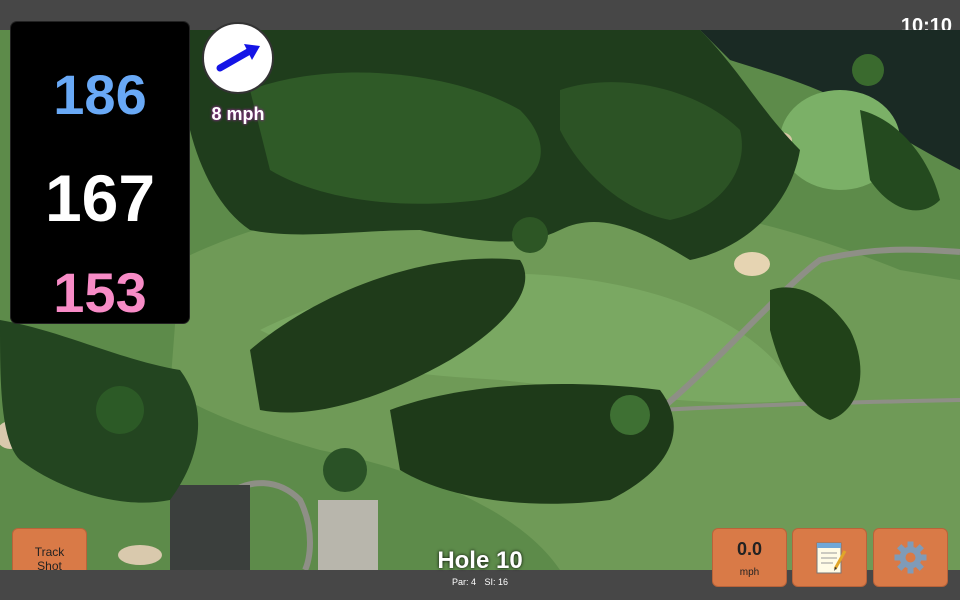 The width and height of the screenshot is (960, 600). I want to click on distance-back: 186, so click(100, 94).